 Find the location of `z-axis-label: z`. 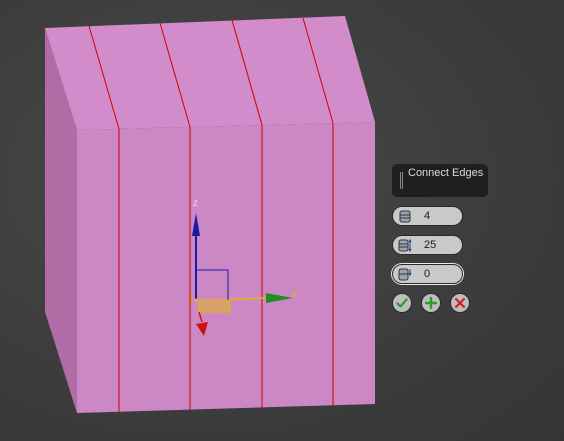

z-axis-label: z is located at coordinates (195, 203).